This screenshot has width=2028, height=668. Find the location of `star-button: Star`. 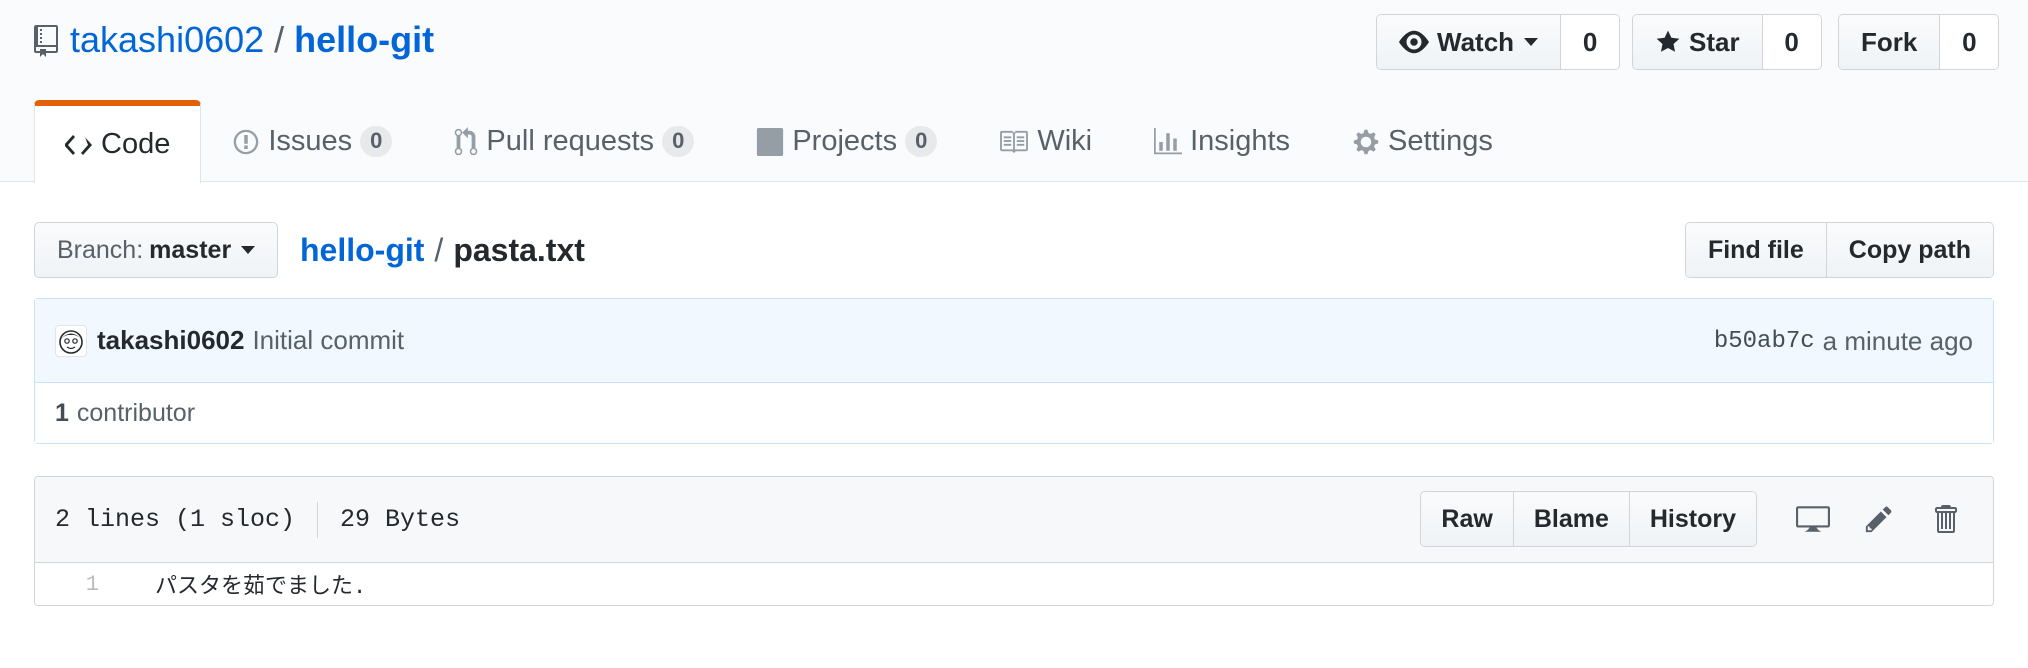

star-button: Star is located at coordinates (1698, 42).